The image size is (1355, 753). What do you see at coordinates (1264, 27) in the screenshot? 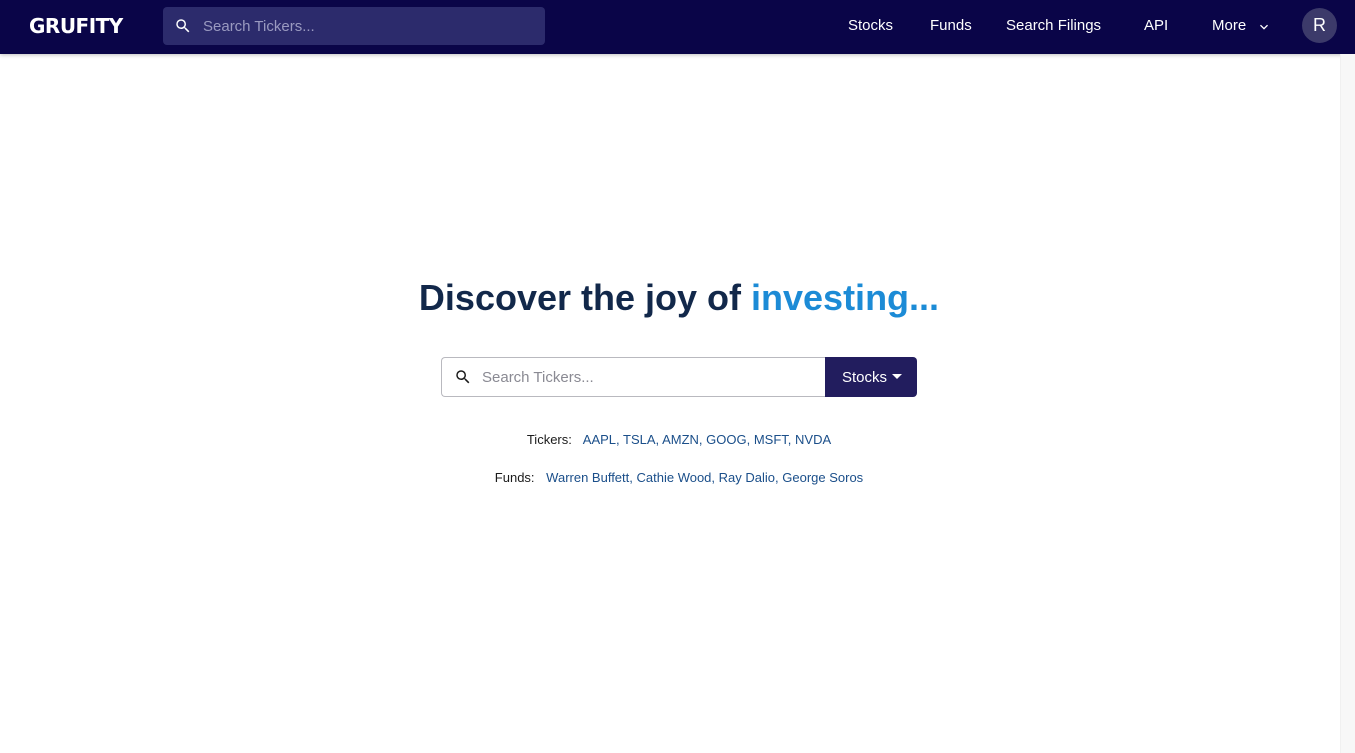
I see `chevron-down-icon` at bounding box center [1264, 27].